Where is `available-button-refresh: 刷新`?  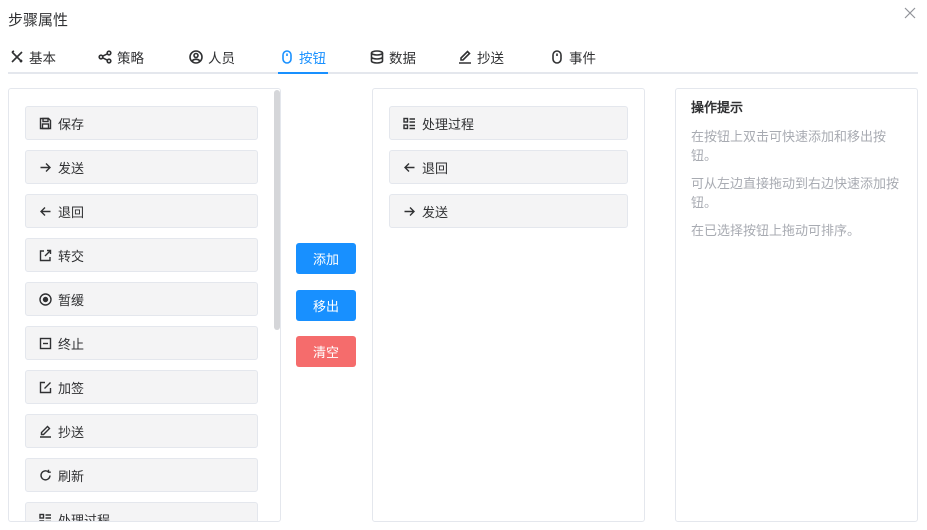 available-button-refresh: 刷新 is located at coordinates (141, 475).